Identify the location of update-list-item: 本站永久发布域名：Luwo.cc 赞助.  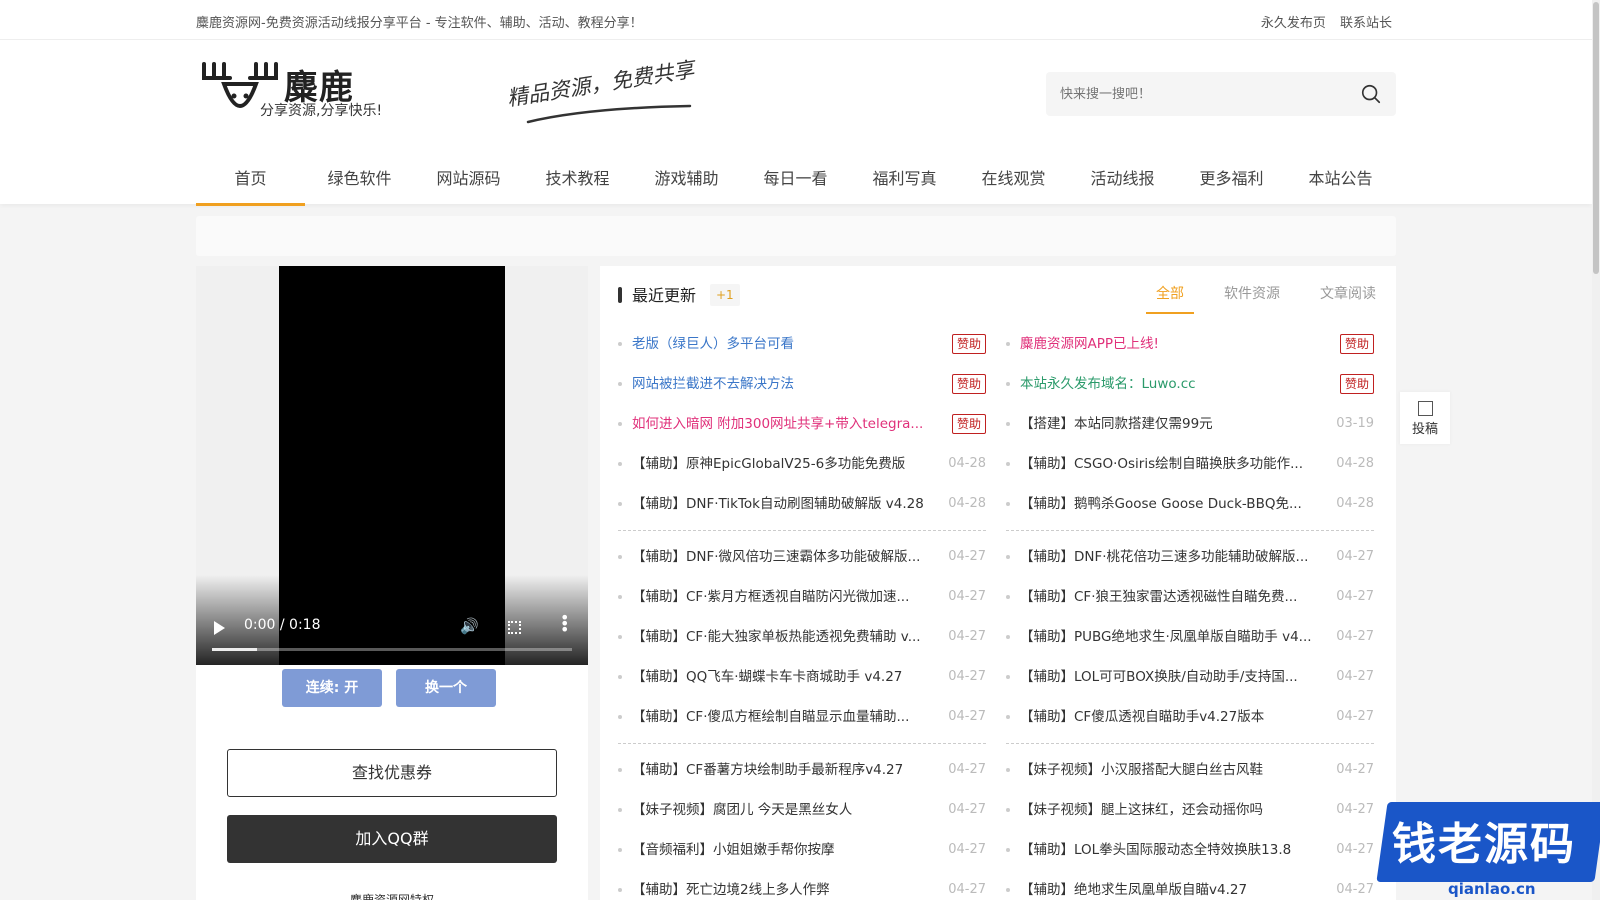
(1190, 384).